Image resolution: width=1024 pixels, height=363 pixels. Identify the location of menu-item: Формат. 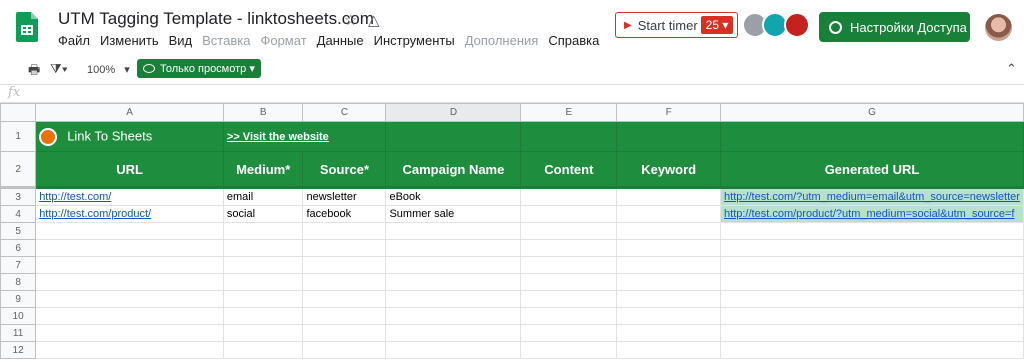
(283, 40).